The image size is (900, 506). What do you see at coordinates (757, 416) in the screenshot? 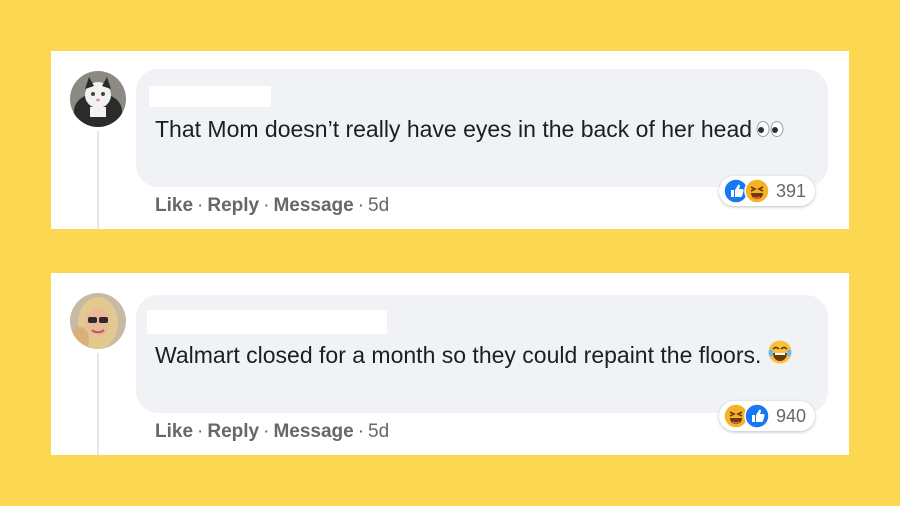
I see `like-icon` at bounding box center [757, 416].